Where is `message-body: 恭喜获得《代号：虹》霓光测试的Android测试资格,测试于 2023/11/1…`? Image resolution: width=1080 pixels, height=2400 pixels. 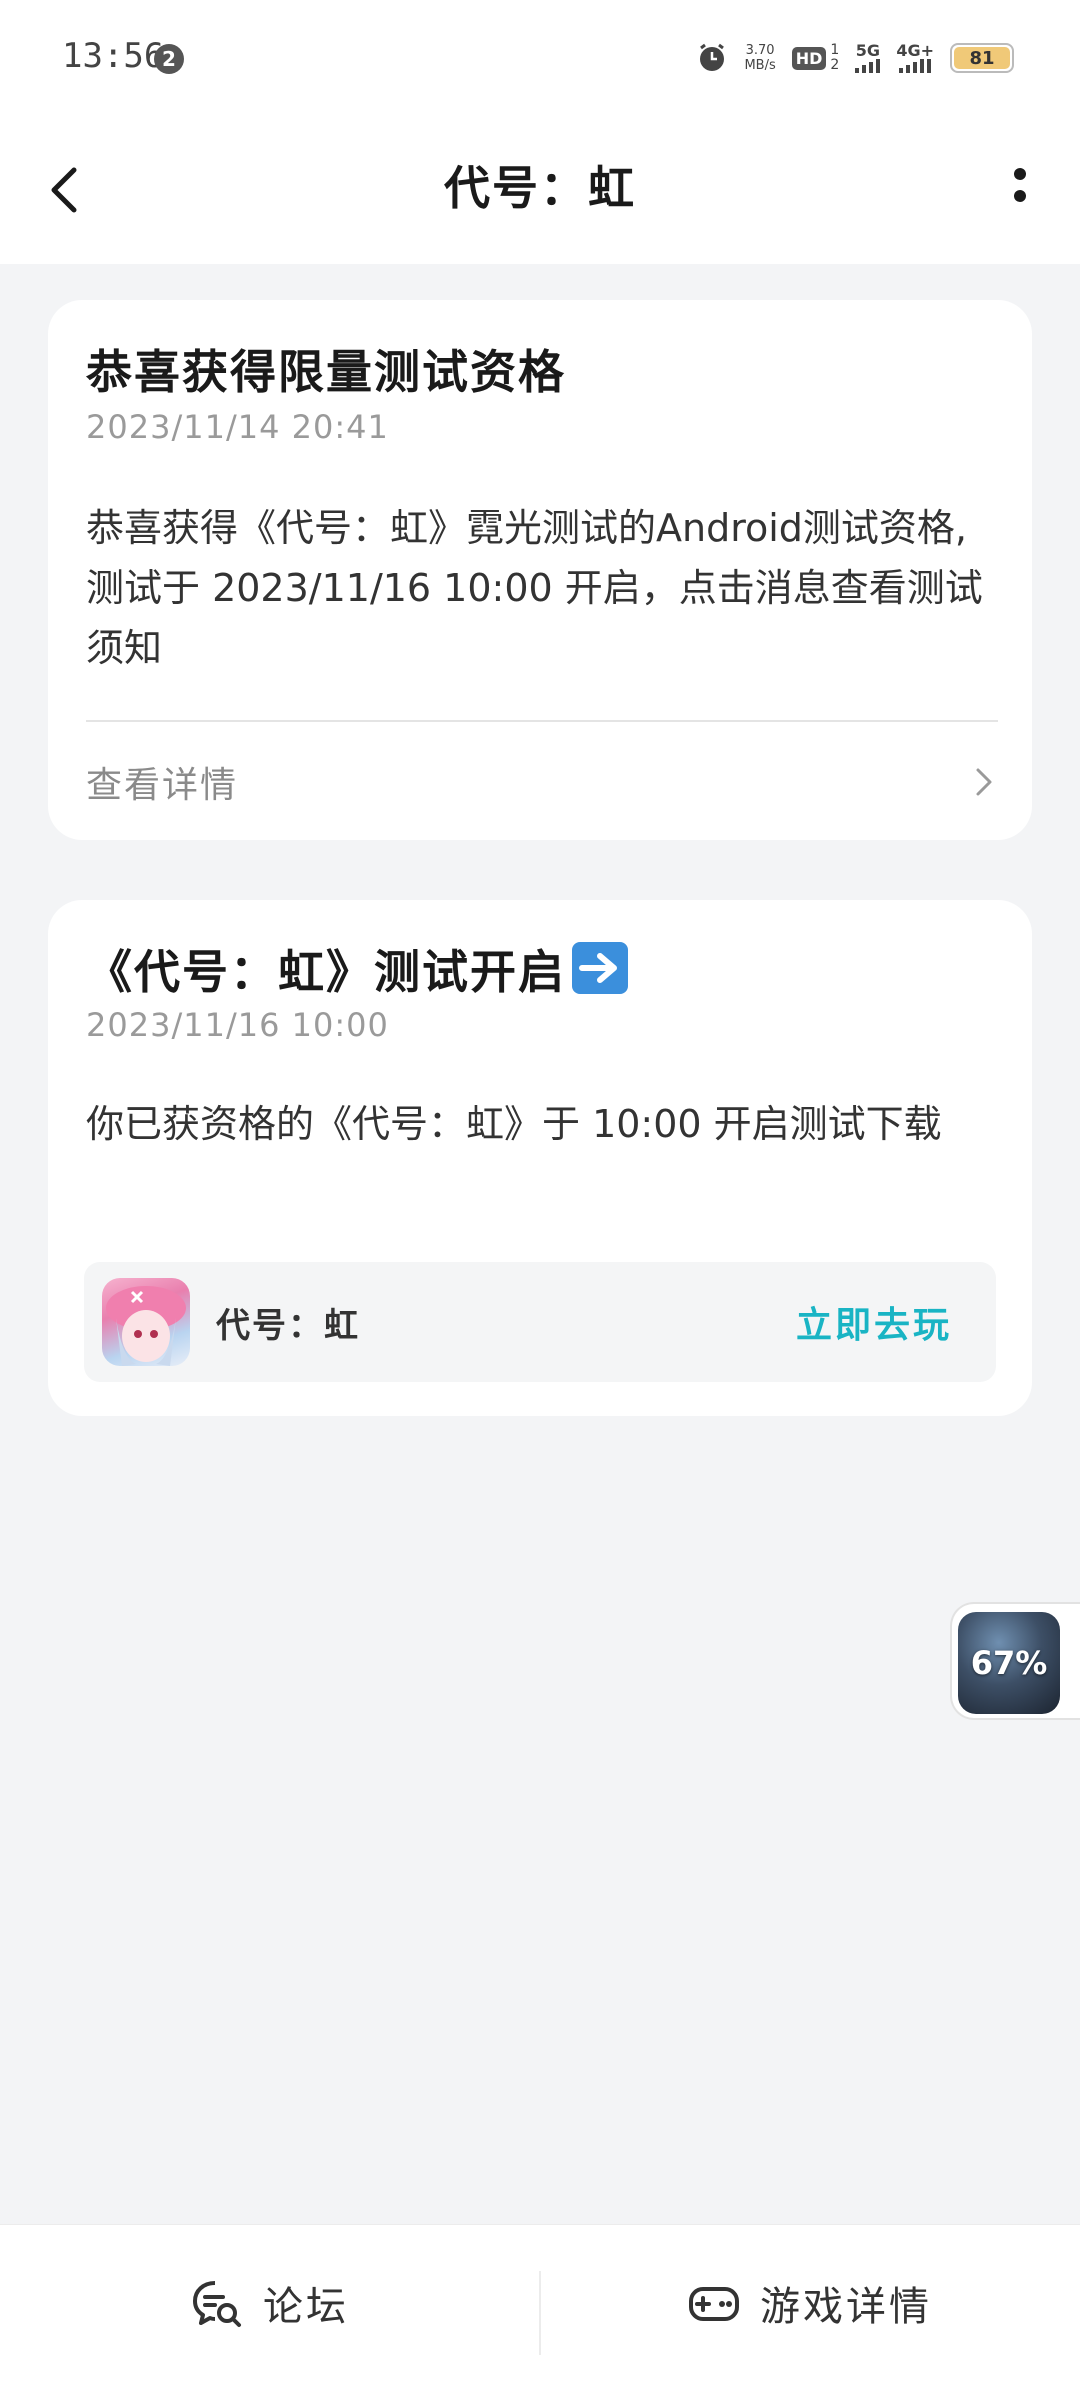 message-body: 恭喜获得《代号：虹》霓光测试的Android测试资格,测试于 2023/11/1… is located at coordinates (534, 588).